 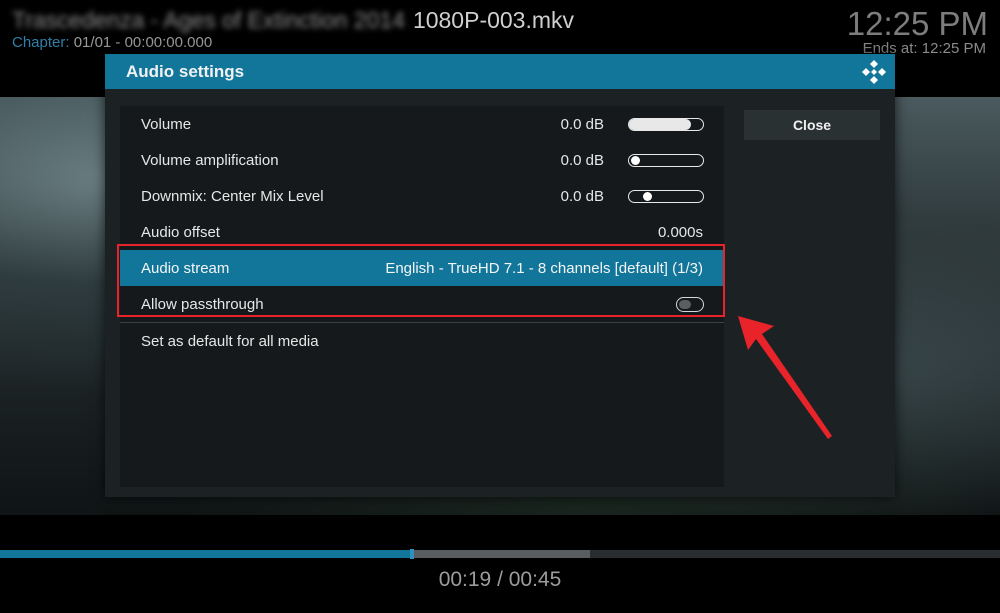 What do you see at coordinates (210, 160) in the screenshot?
I see `setting-label: Volume amplification` at bounding box center [210, 160].